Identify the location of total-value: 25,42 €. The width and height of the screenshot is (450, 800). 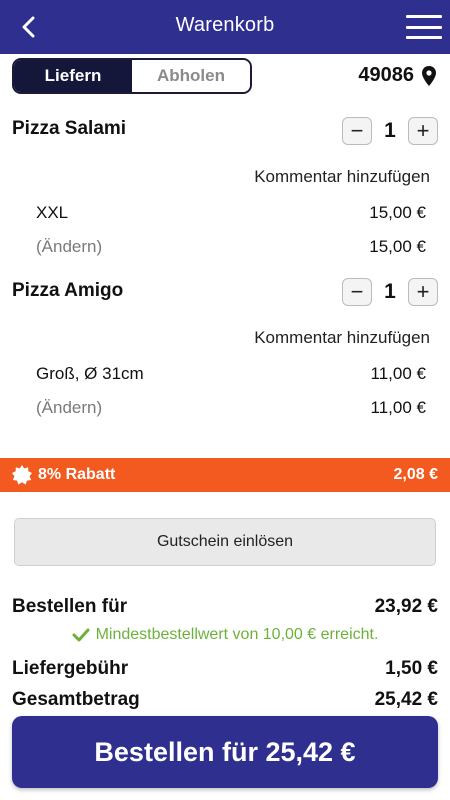
(406, 699).